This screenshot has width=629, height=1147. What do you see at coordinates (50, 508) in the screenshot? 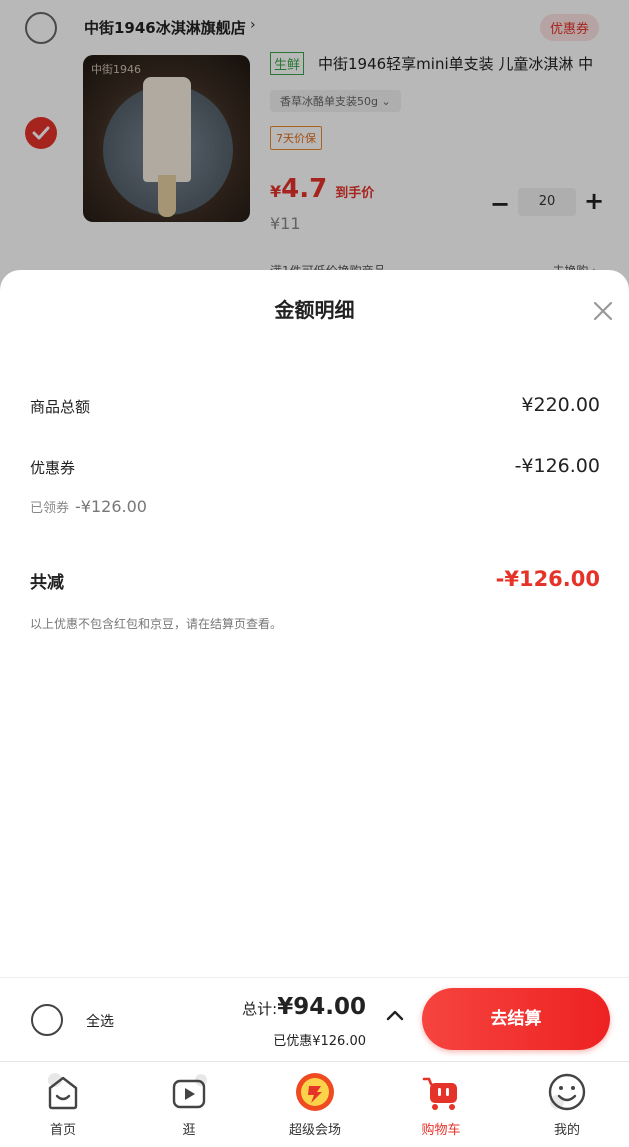
I see `claimed-coupon-label: 已领券` at bounding box center [50, 508].